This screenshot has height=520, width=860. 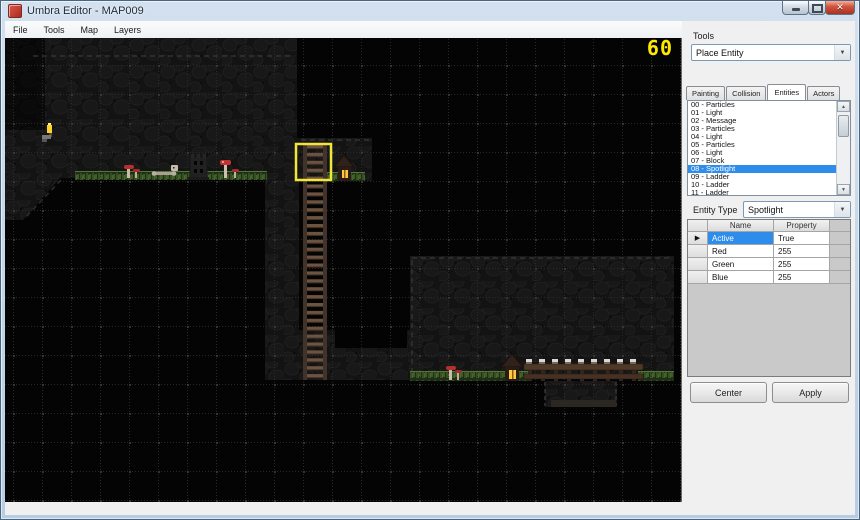 I want to click on tool-select: Place Entity ▼, so click(x=771, y=52).